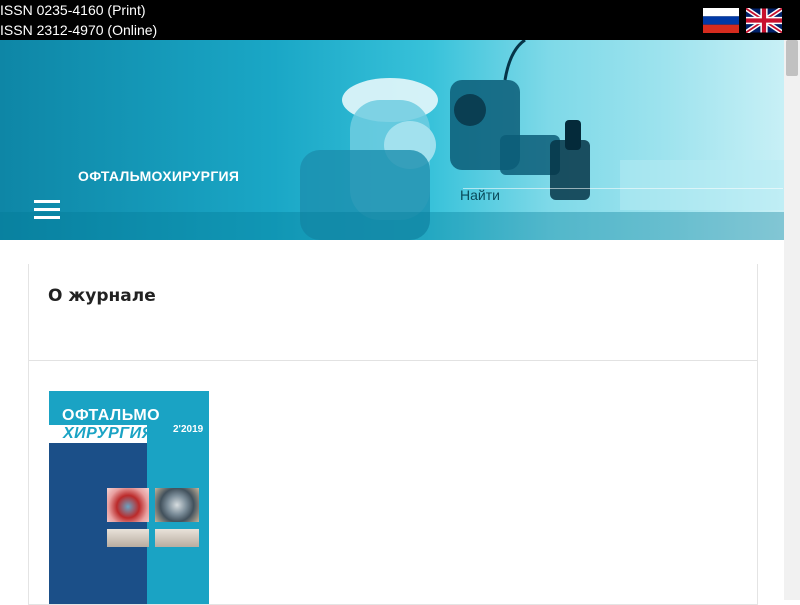 This screenshot has height=605, width=800. Describe the element at coordinates (79, 30) in the screenshot. I see `issn-online: ISSN 2312-4970 (Online)` at that location.